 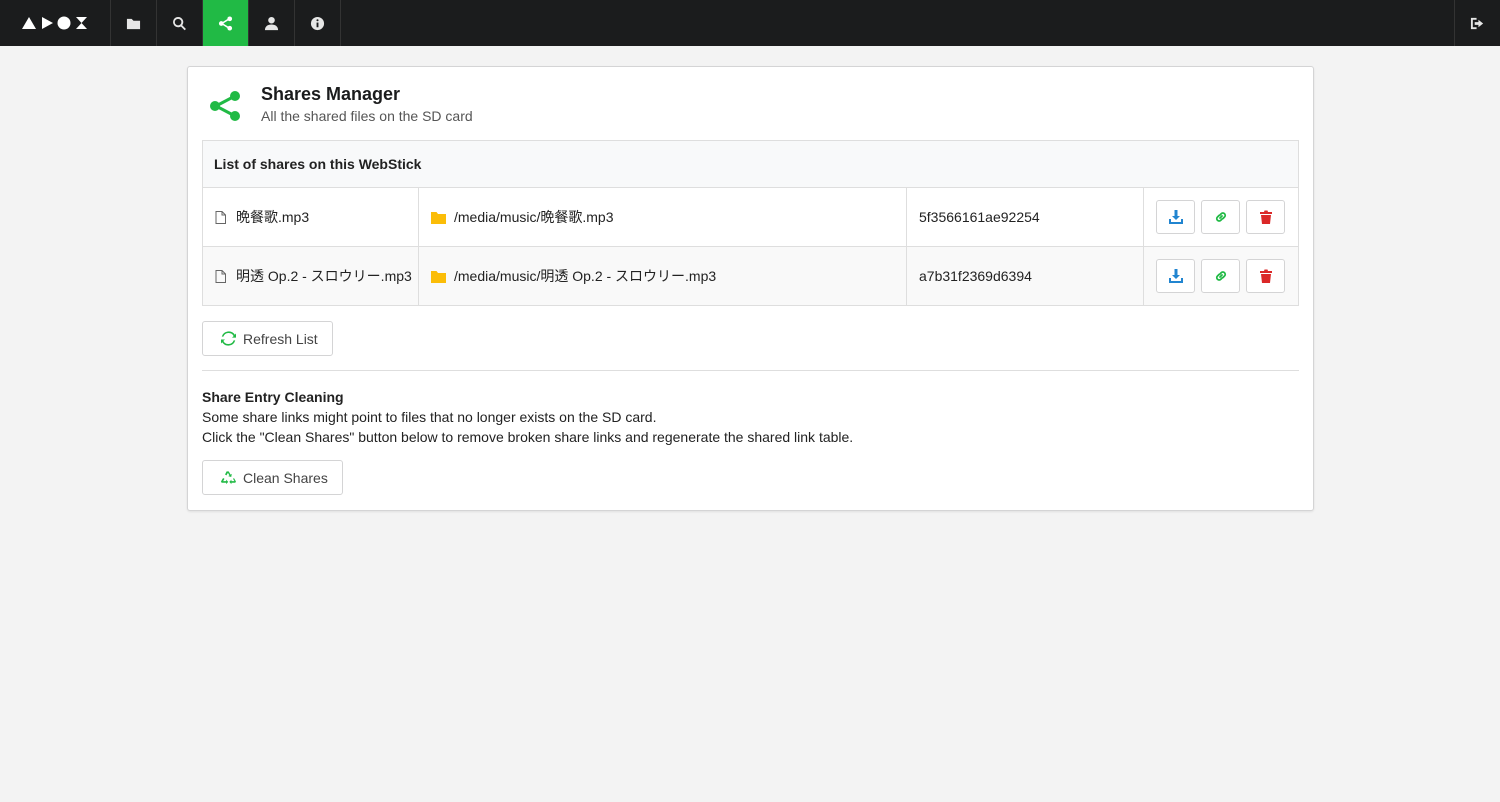 I want to click on share-id: a7b31f2369d6394, so click(x=975, y=276).